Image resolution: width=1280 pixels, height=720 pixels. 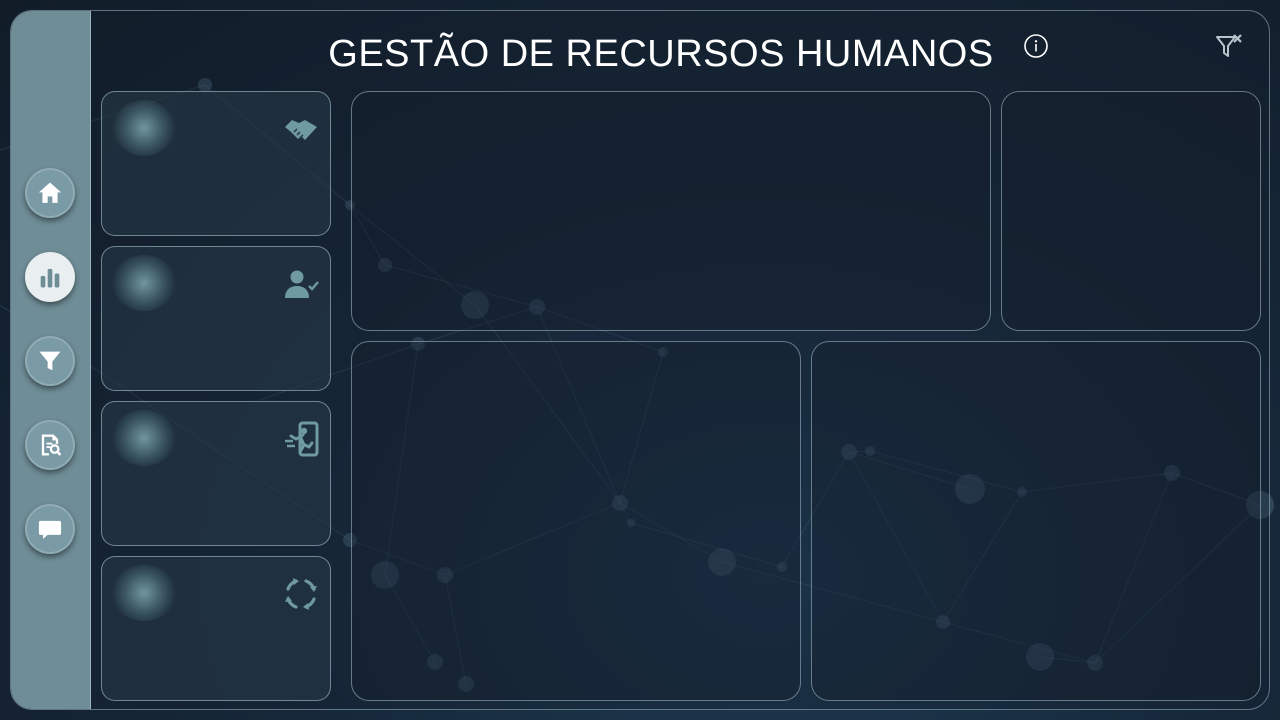 I want to click on home-icon, so click(x=50, y=192).